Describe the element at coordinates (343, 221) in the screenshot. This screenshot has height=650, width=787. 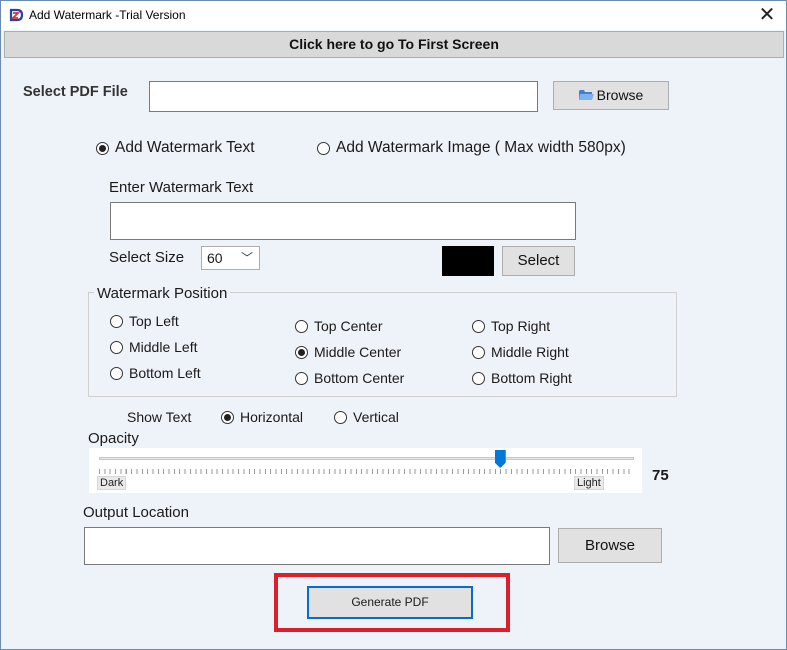
I see `watermark-text-input` at that location.